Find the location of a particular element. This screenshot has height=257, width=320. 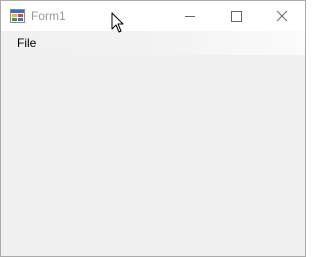

menu-item-file: File is located at coordinates (26, 43).